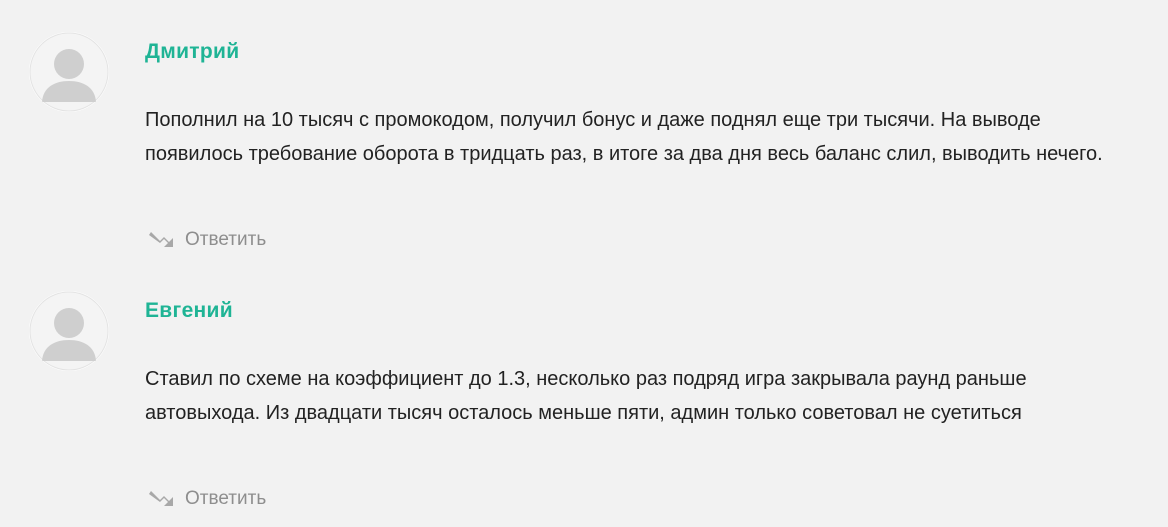 The height and width of the screenshot is (527, 1168). I want to click on comment-author: Евгений, so click(189, 310).